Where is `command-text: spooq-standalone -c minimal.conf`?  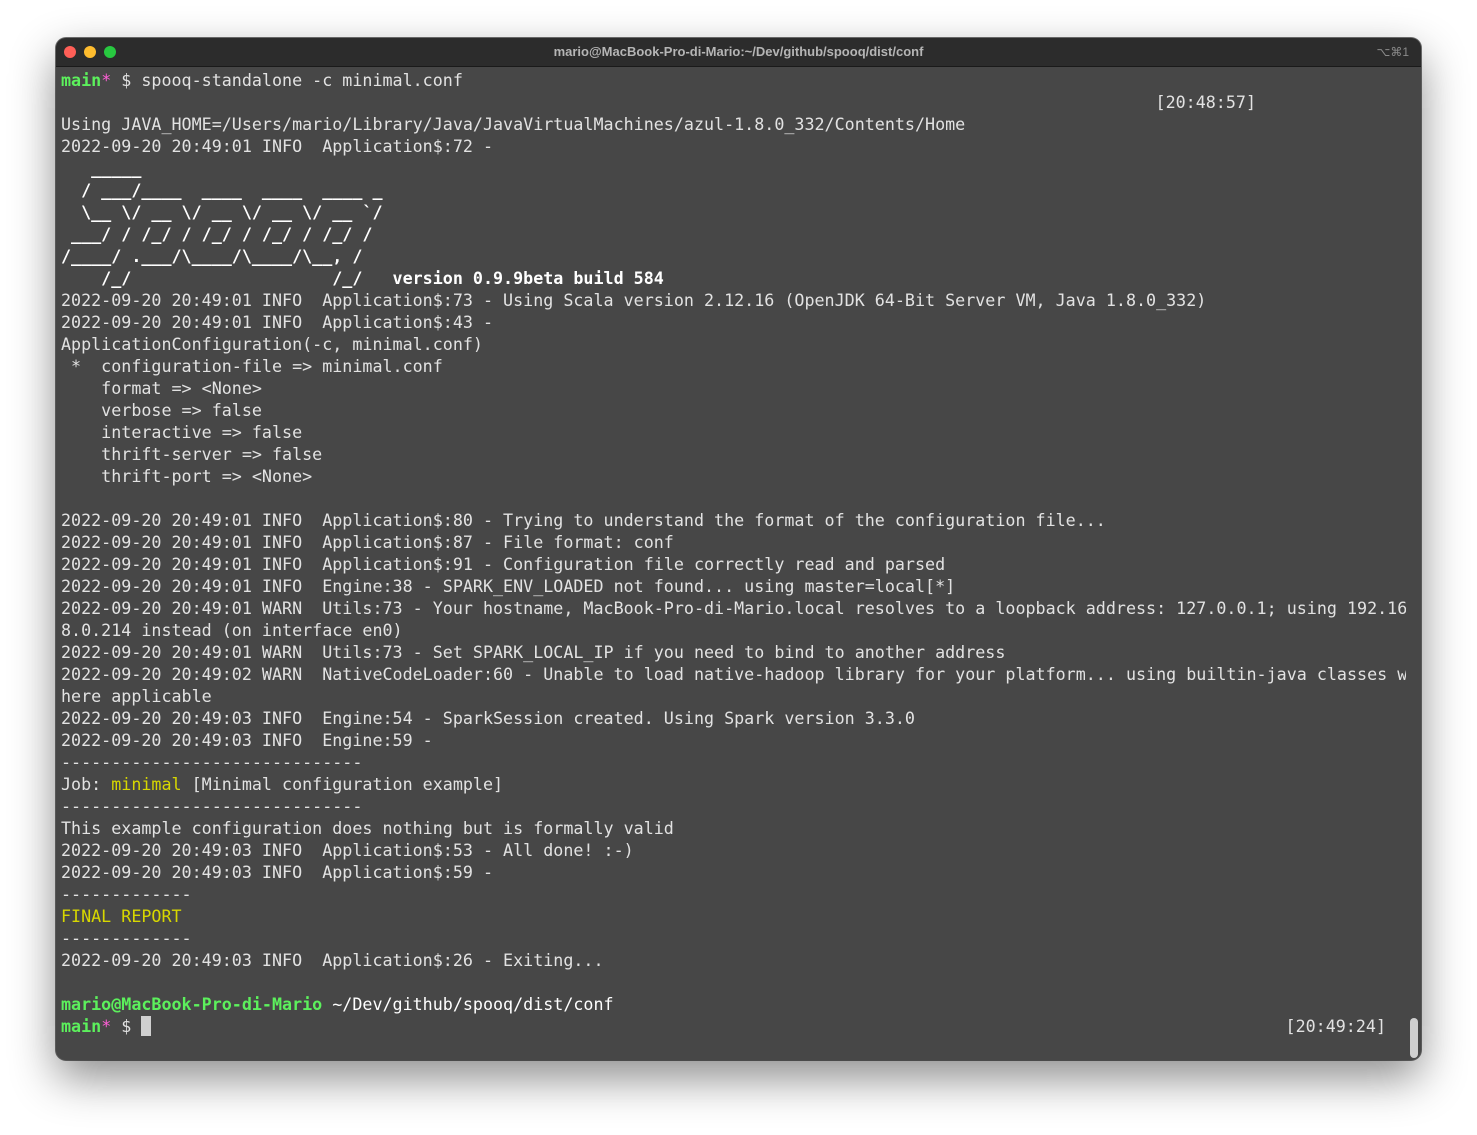 command-text: spooq-standalone -c minimal.conf is located at coordinates (302, 80).